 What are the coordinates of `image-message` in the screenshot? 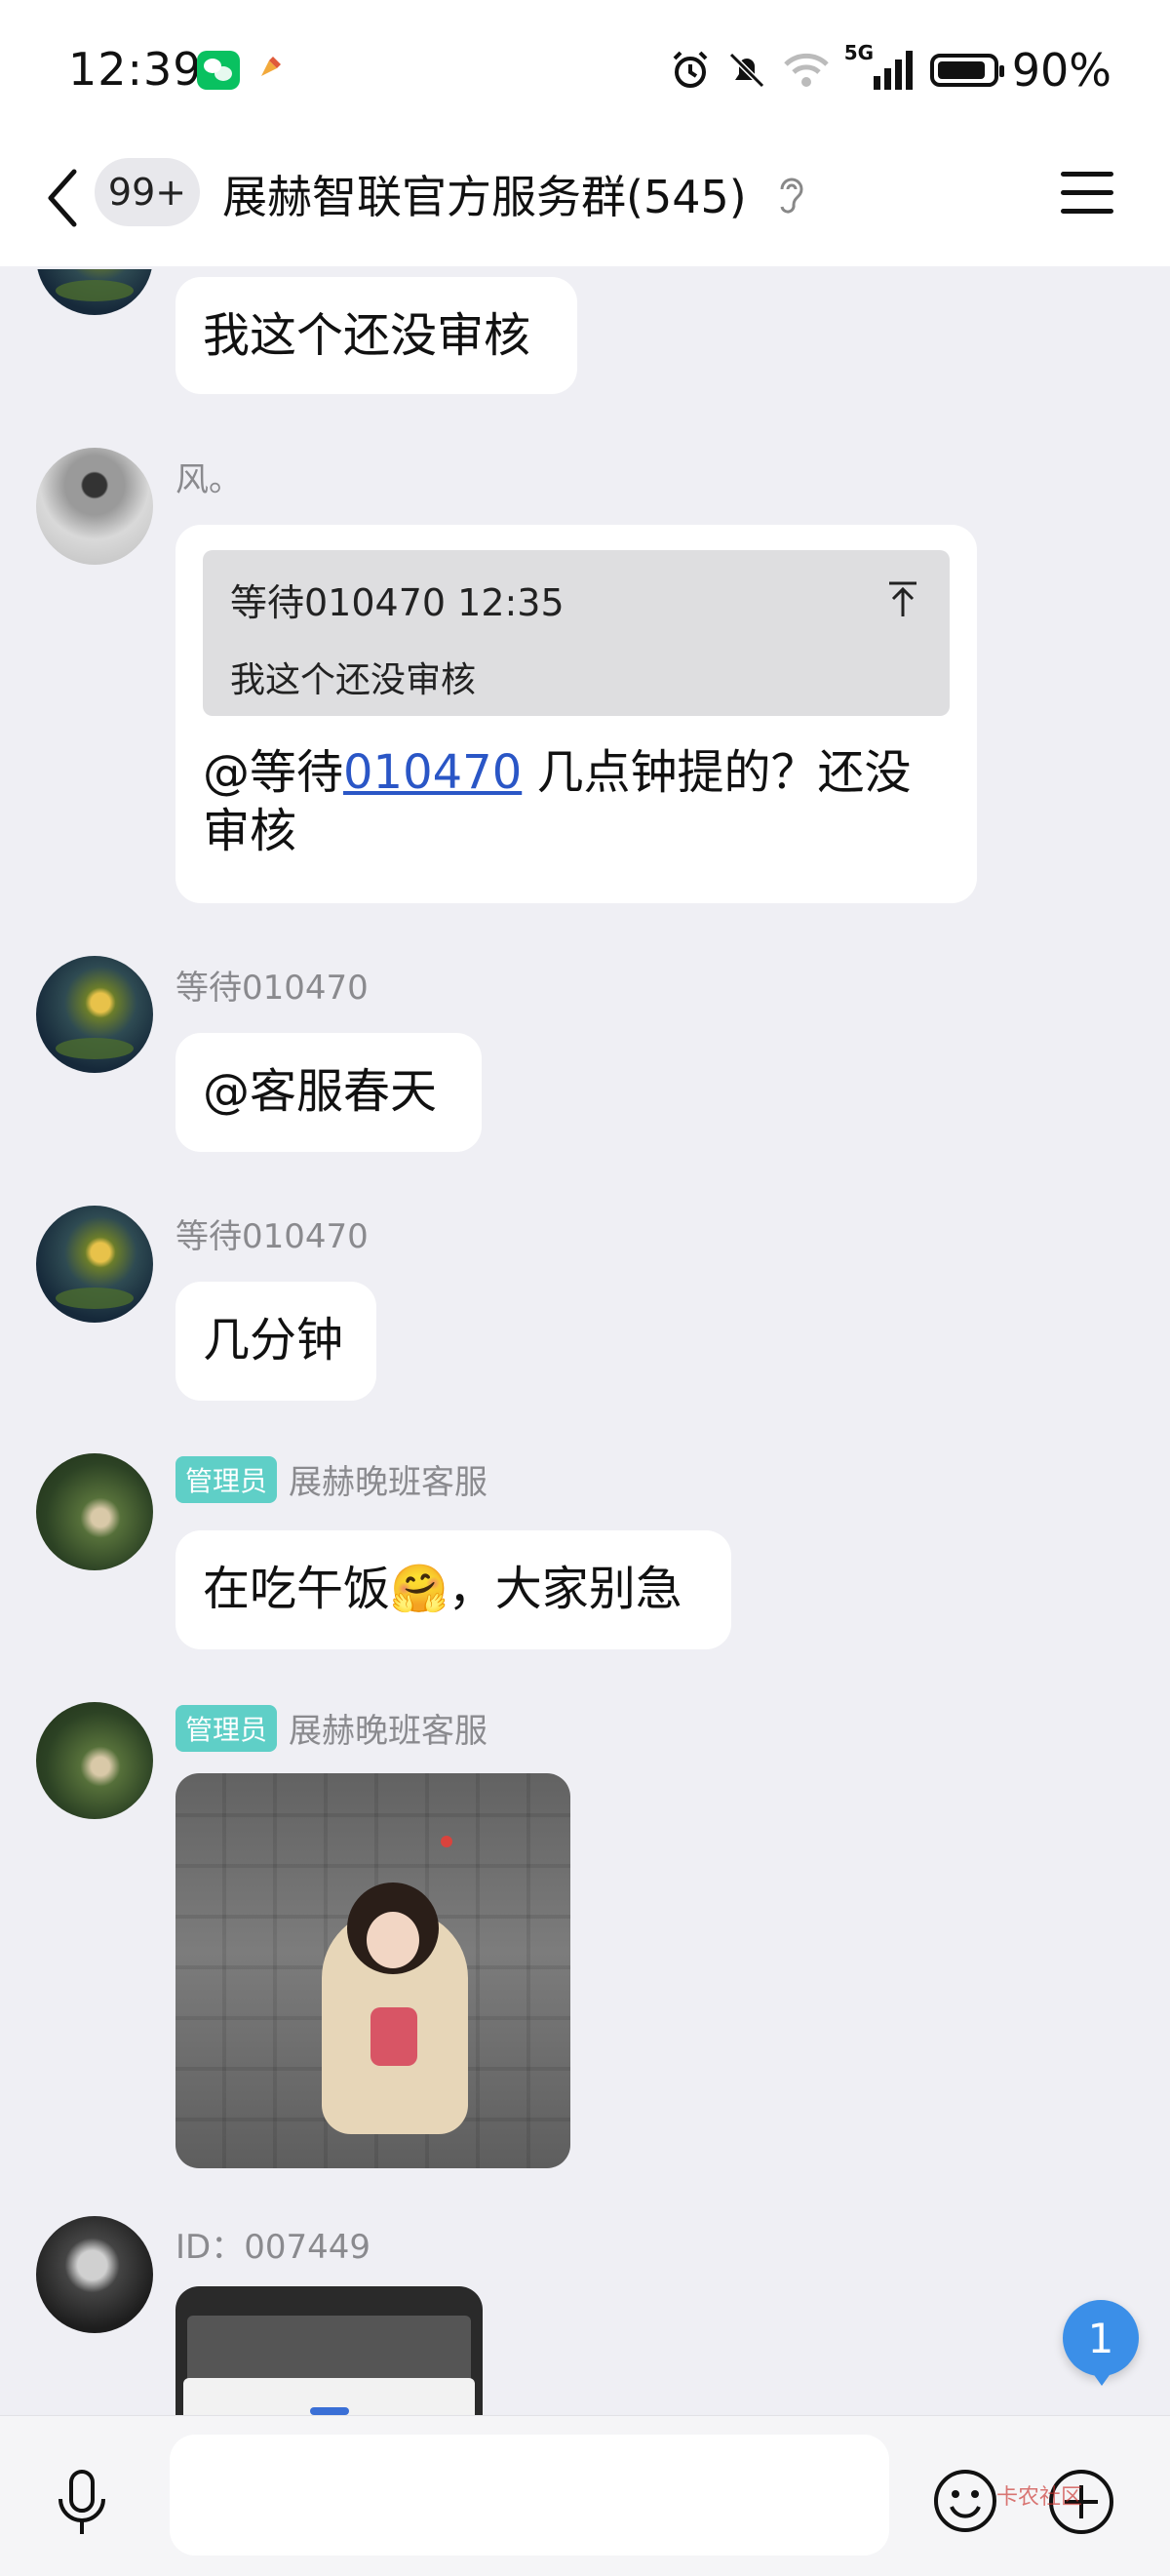 It's located at (373, 1970).